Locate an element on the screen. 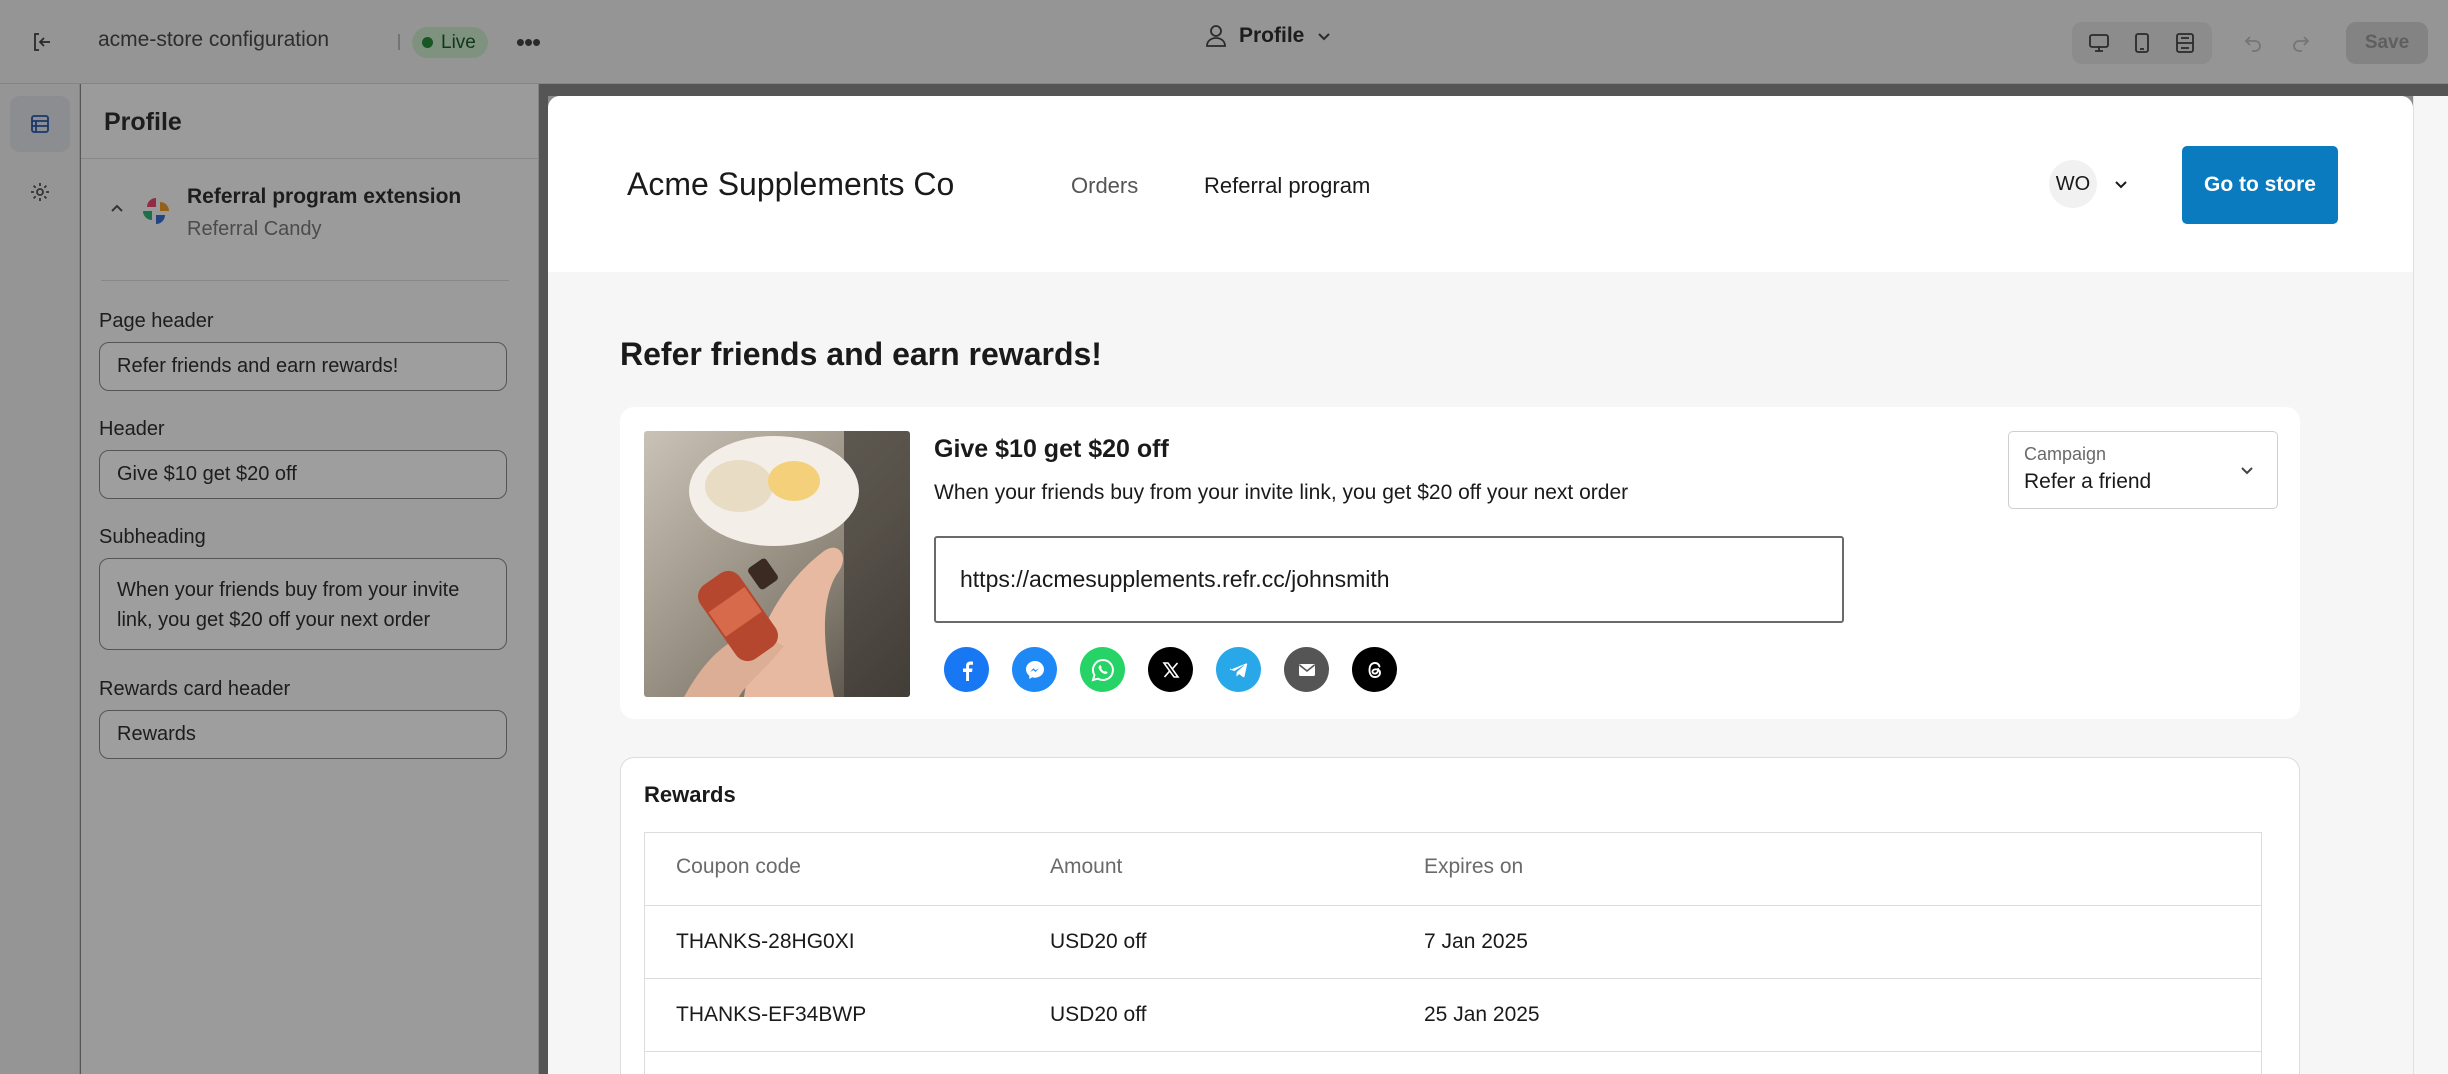 This screenshot has width=2448, height=1074. table-row: THANKS-EF34BWP USD20 off 25 Jan 2025 is located at coordinates (1453, 1015).